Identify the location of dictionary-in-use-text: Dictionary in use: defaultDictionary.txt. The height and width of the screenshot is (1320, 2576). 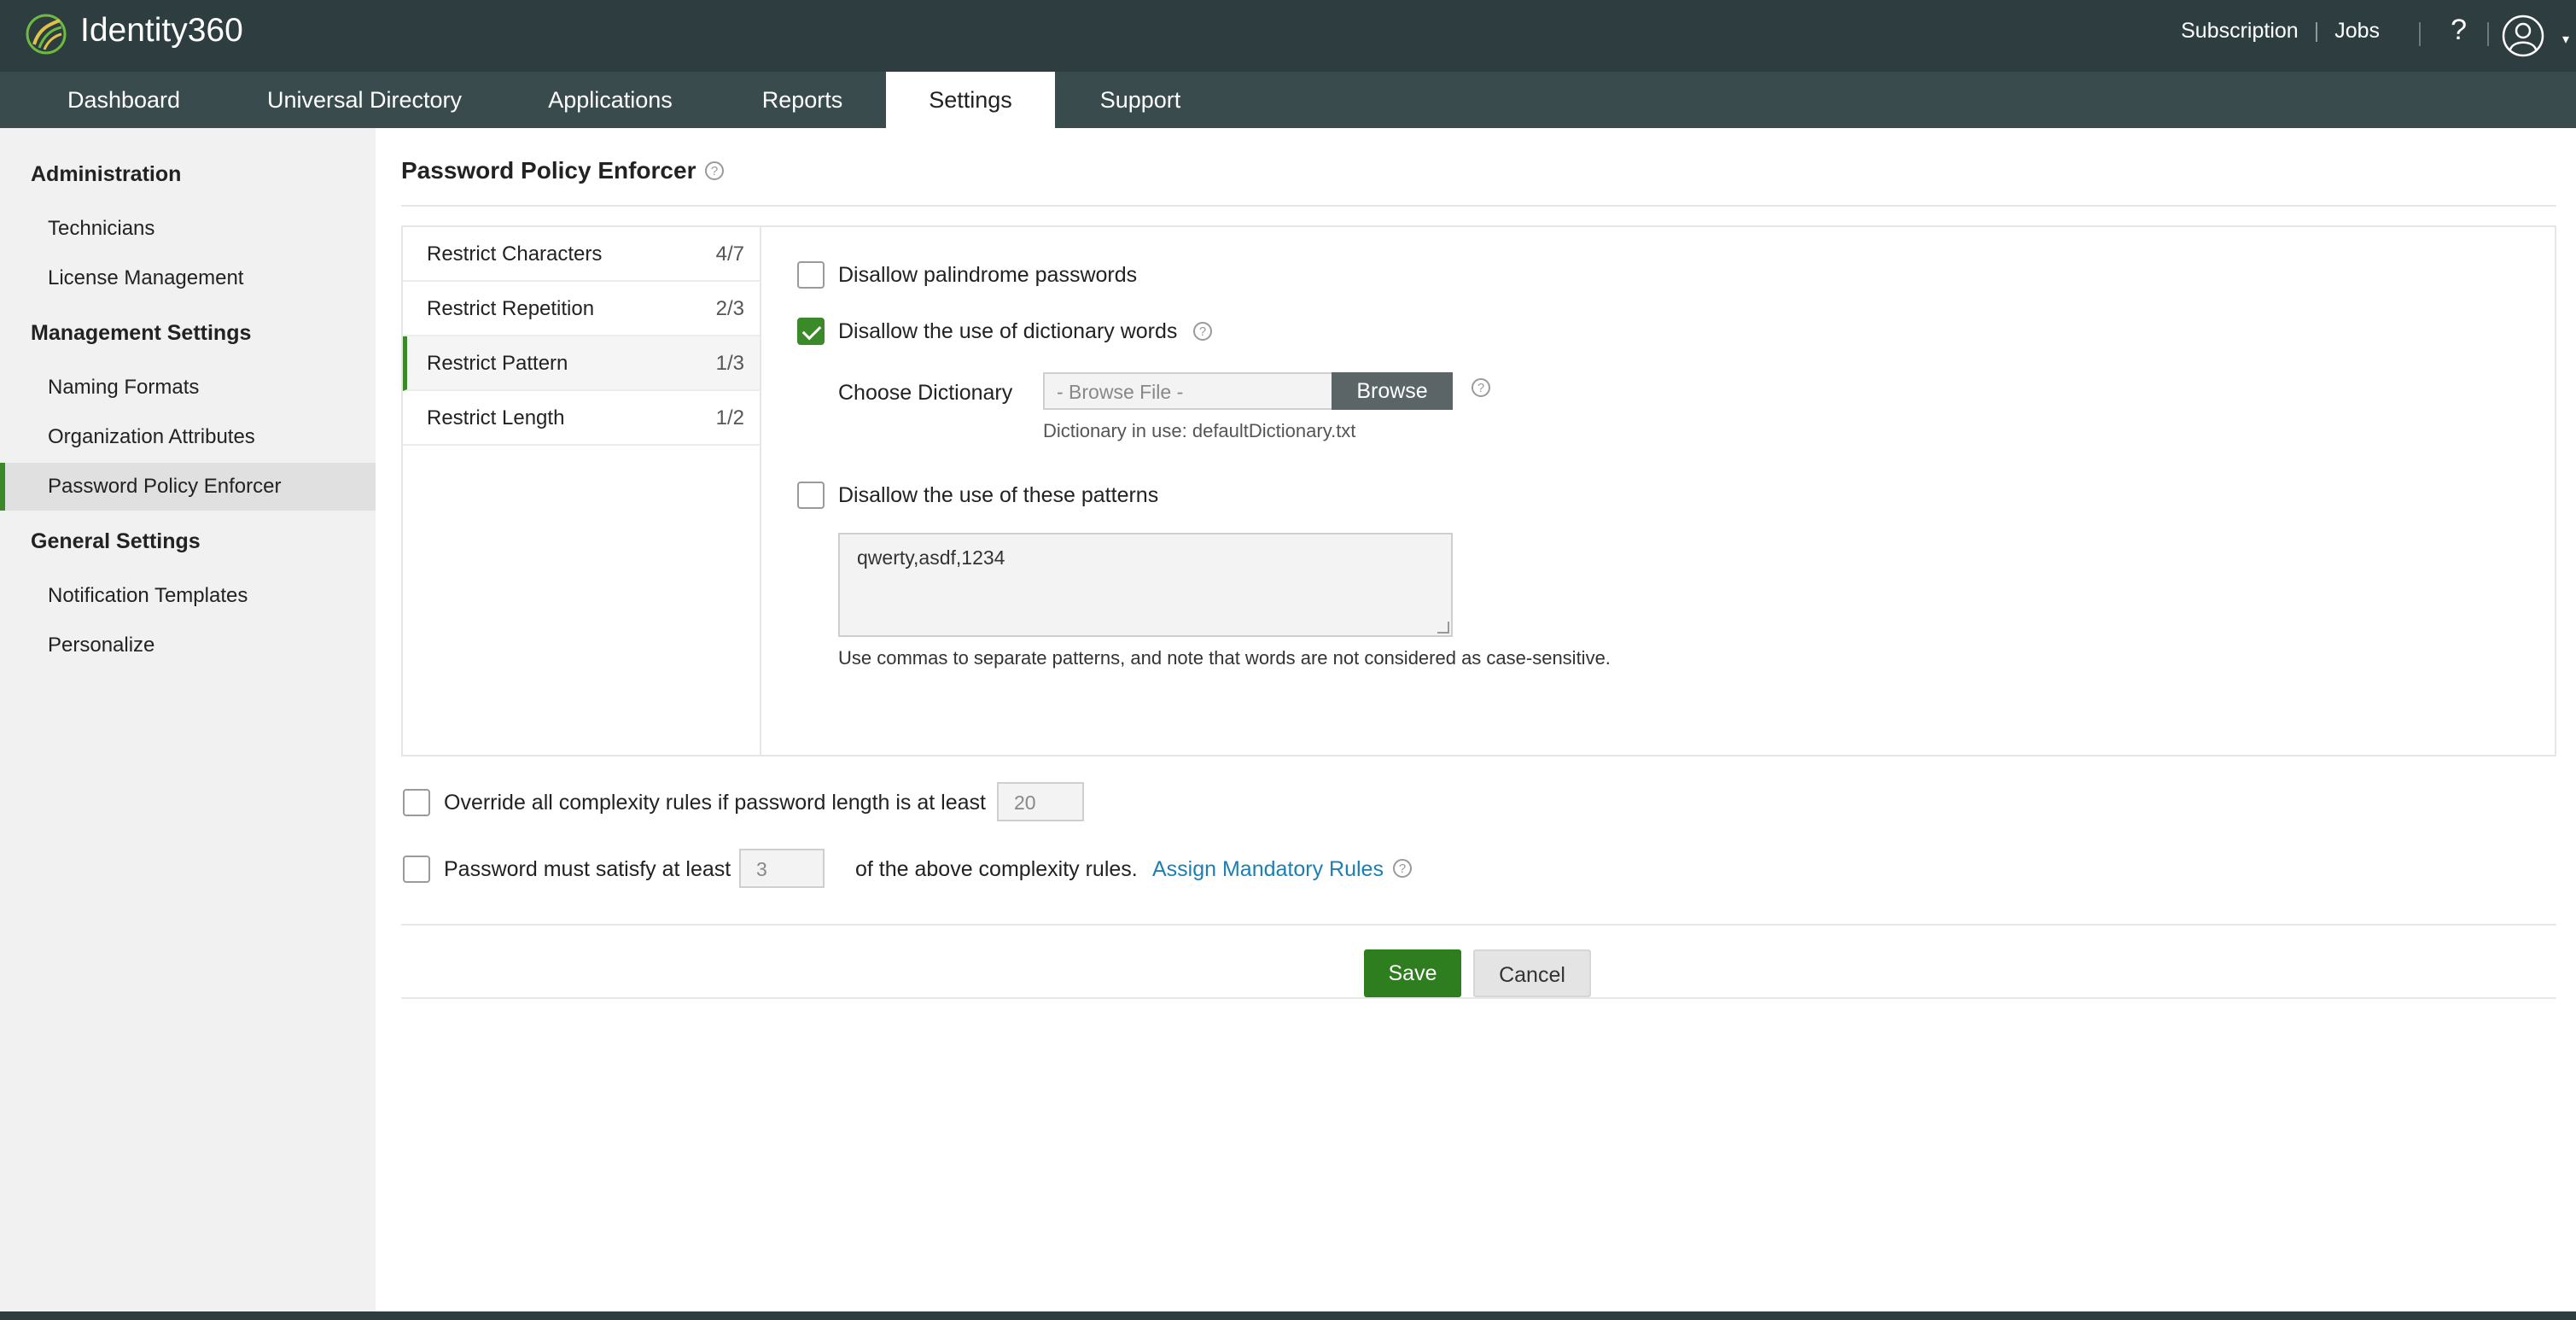
(1199, 430).